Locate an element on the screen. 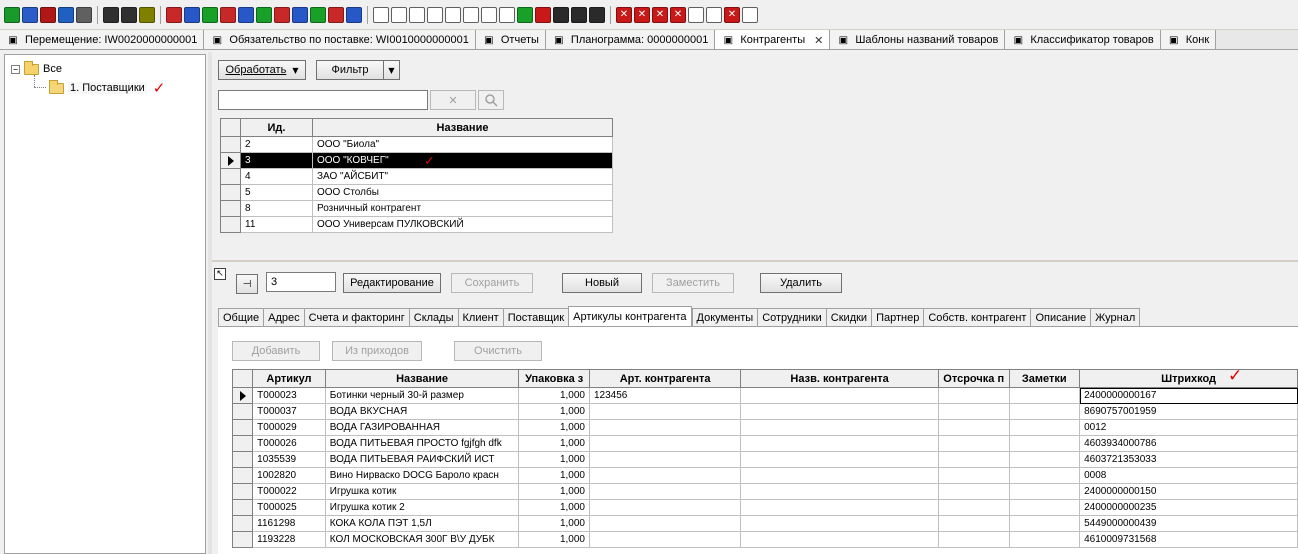 The height and width of the screenshot is (554, 1298). doc-tab: ▣ Контрагенты ✕ is located at coordinates (773, 39).